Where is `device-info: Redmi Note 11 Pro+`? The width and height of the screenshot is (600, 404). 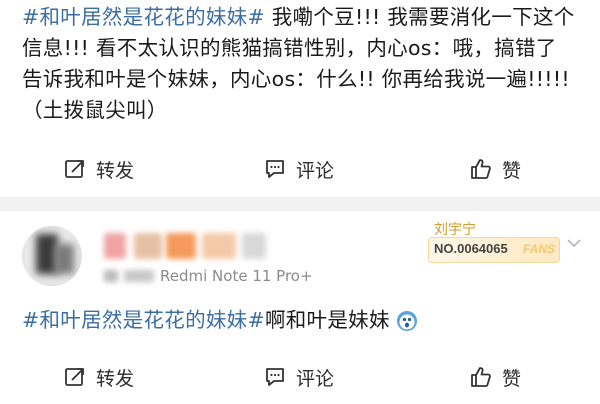
device-info: Redmi Note 11 Pro+ is located at coordinates (208, 276).